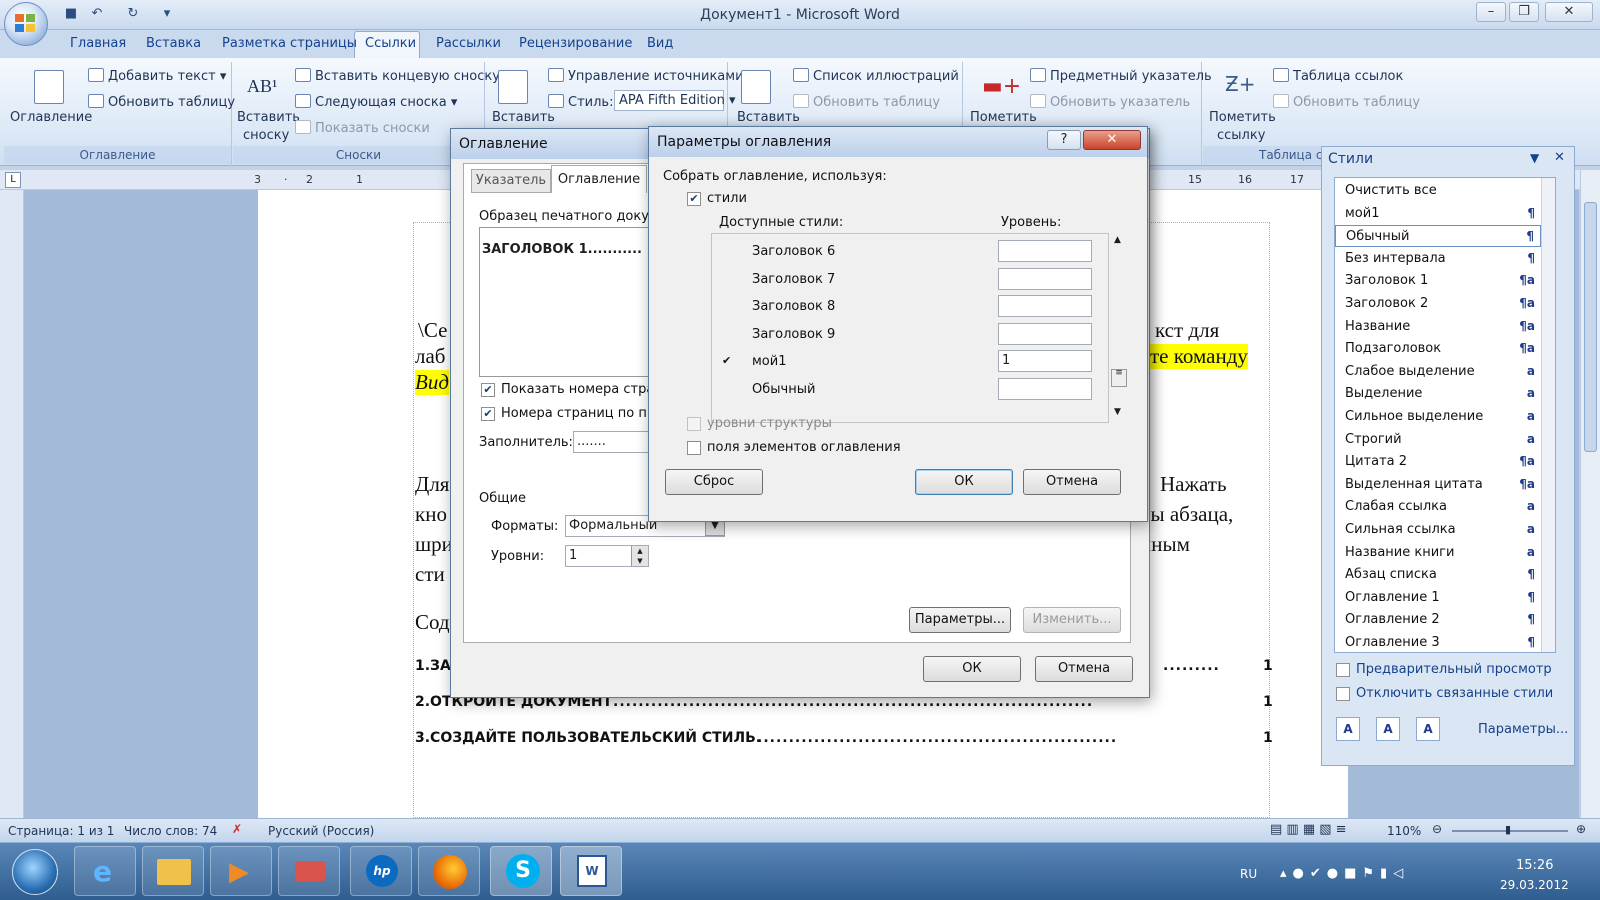 This screenshot has height=900, width=1600. What do you see at coordinates (1438, 620) in the screenshot?
I see `style-item: Оглавление 2 ¶` at bounding box center [1438, 620].